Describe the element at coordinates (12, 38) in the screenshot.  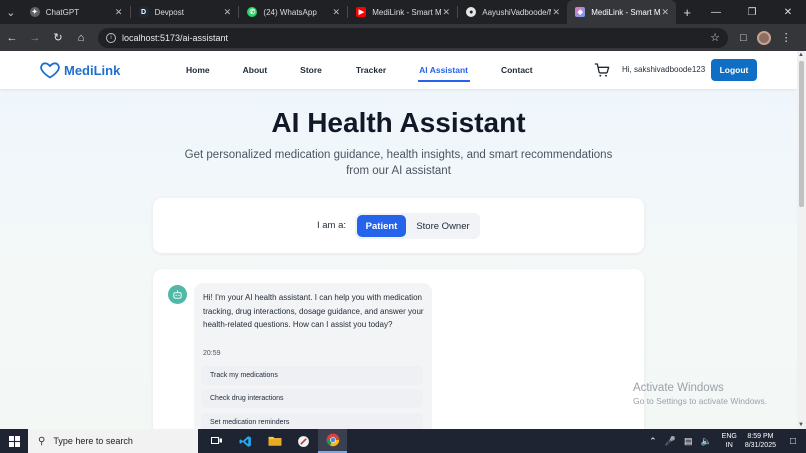
I see `back-icon: ←` at that location.